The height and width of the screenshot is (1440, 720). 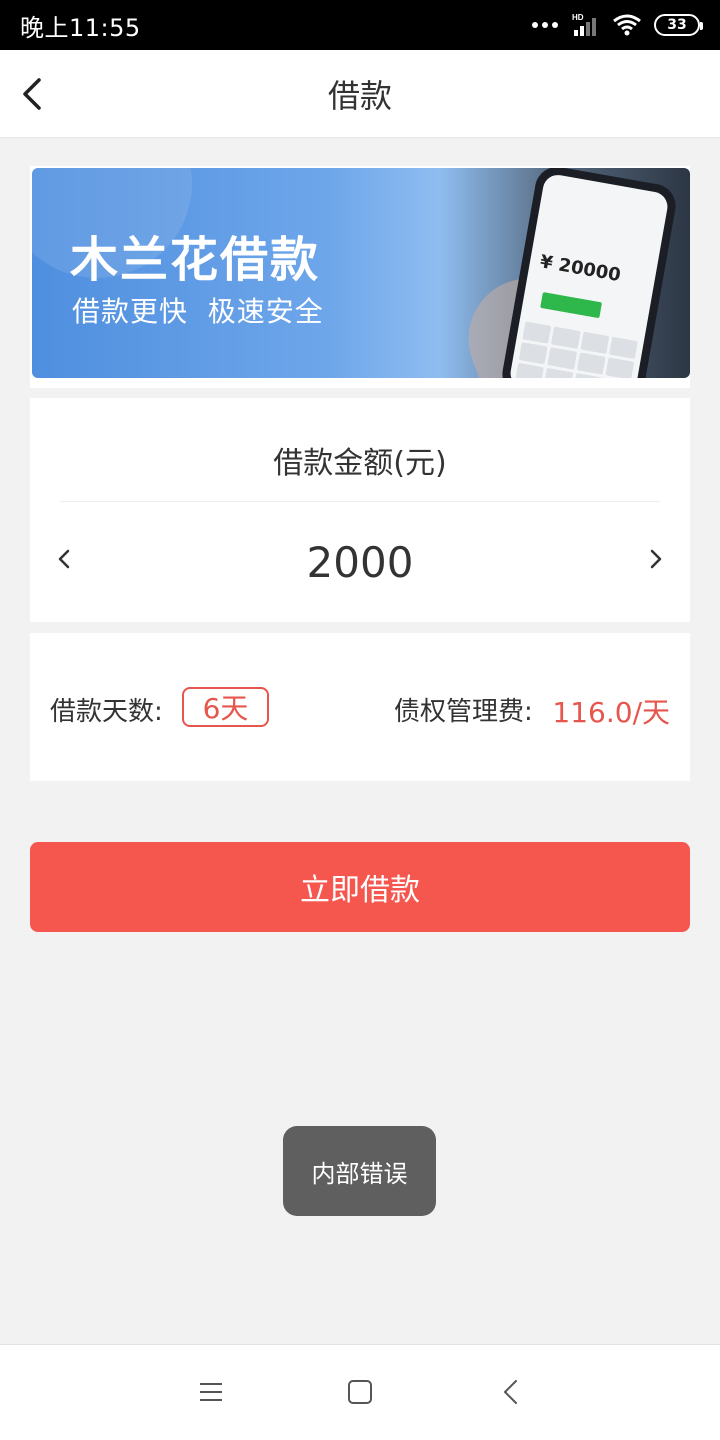 I want to click on nav-bar: 借款, so click(x=360, y=94).